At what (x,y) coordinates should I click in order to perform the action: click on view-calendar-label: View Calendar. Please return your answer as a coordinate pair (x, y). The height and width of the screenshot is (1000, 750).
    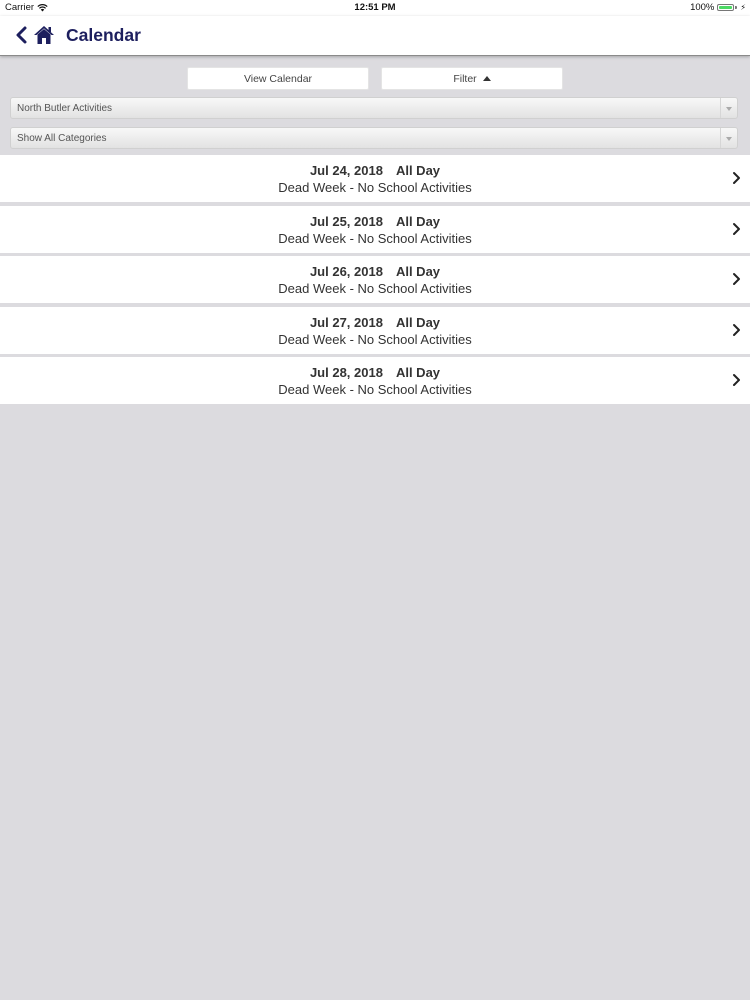
    Looking at the image, I should click on (278, 78).